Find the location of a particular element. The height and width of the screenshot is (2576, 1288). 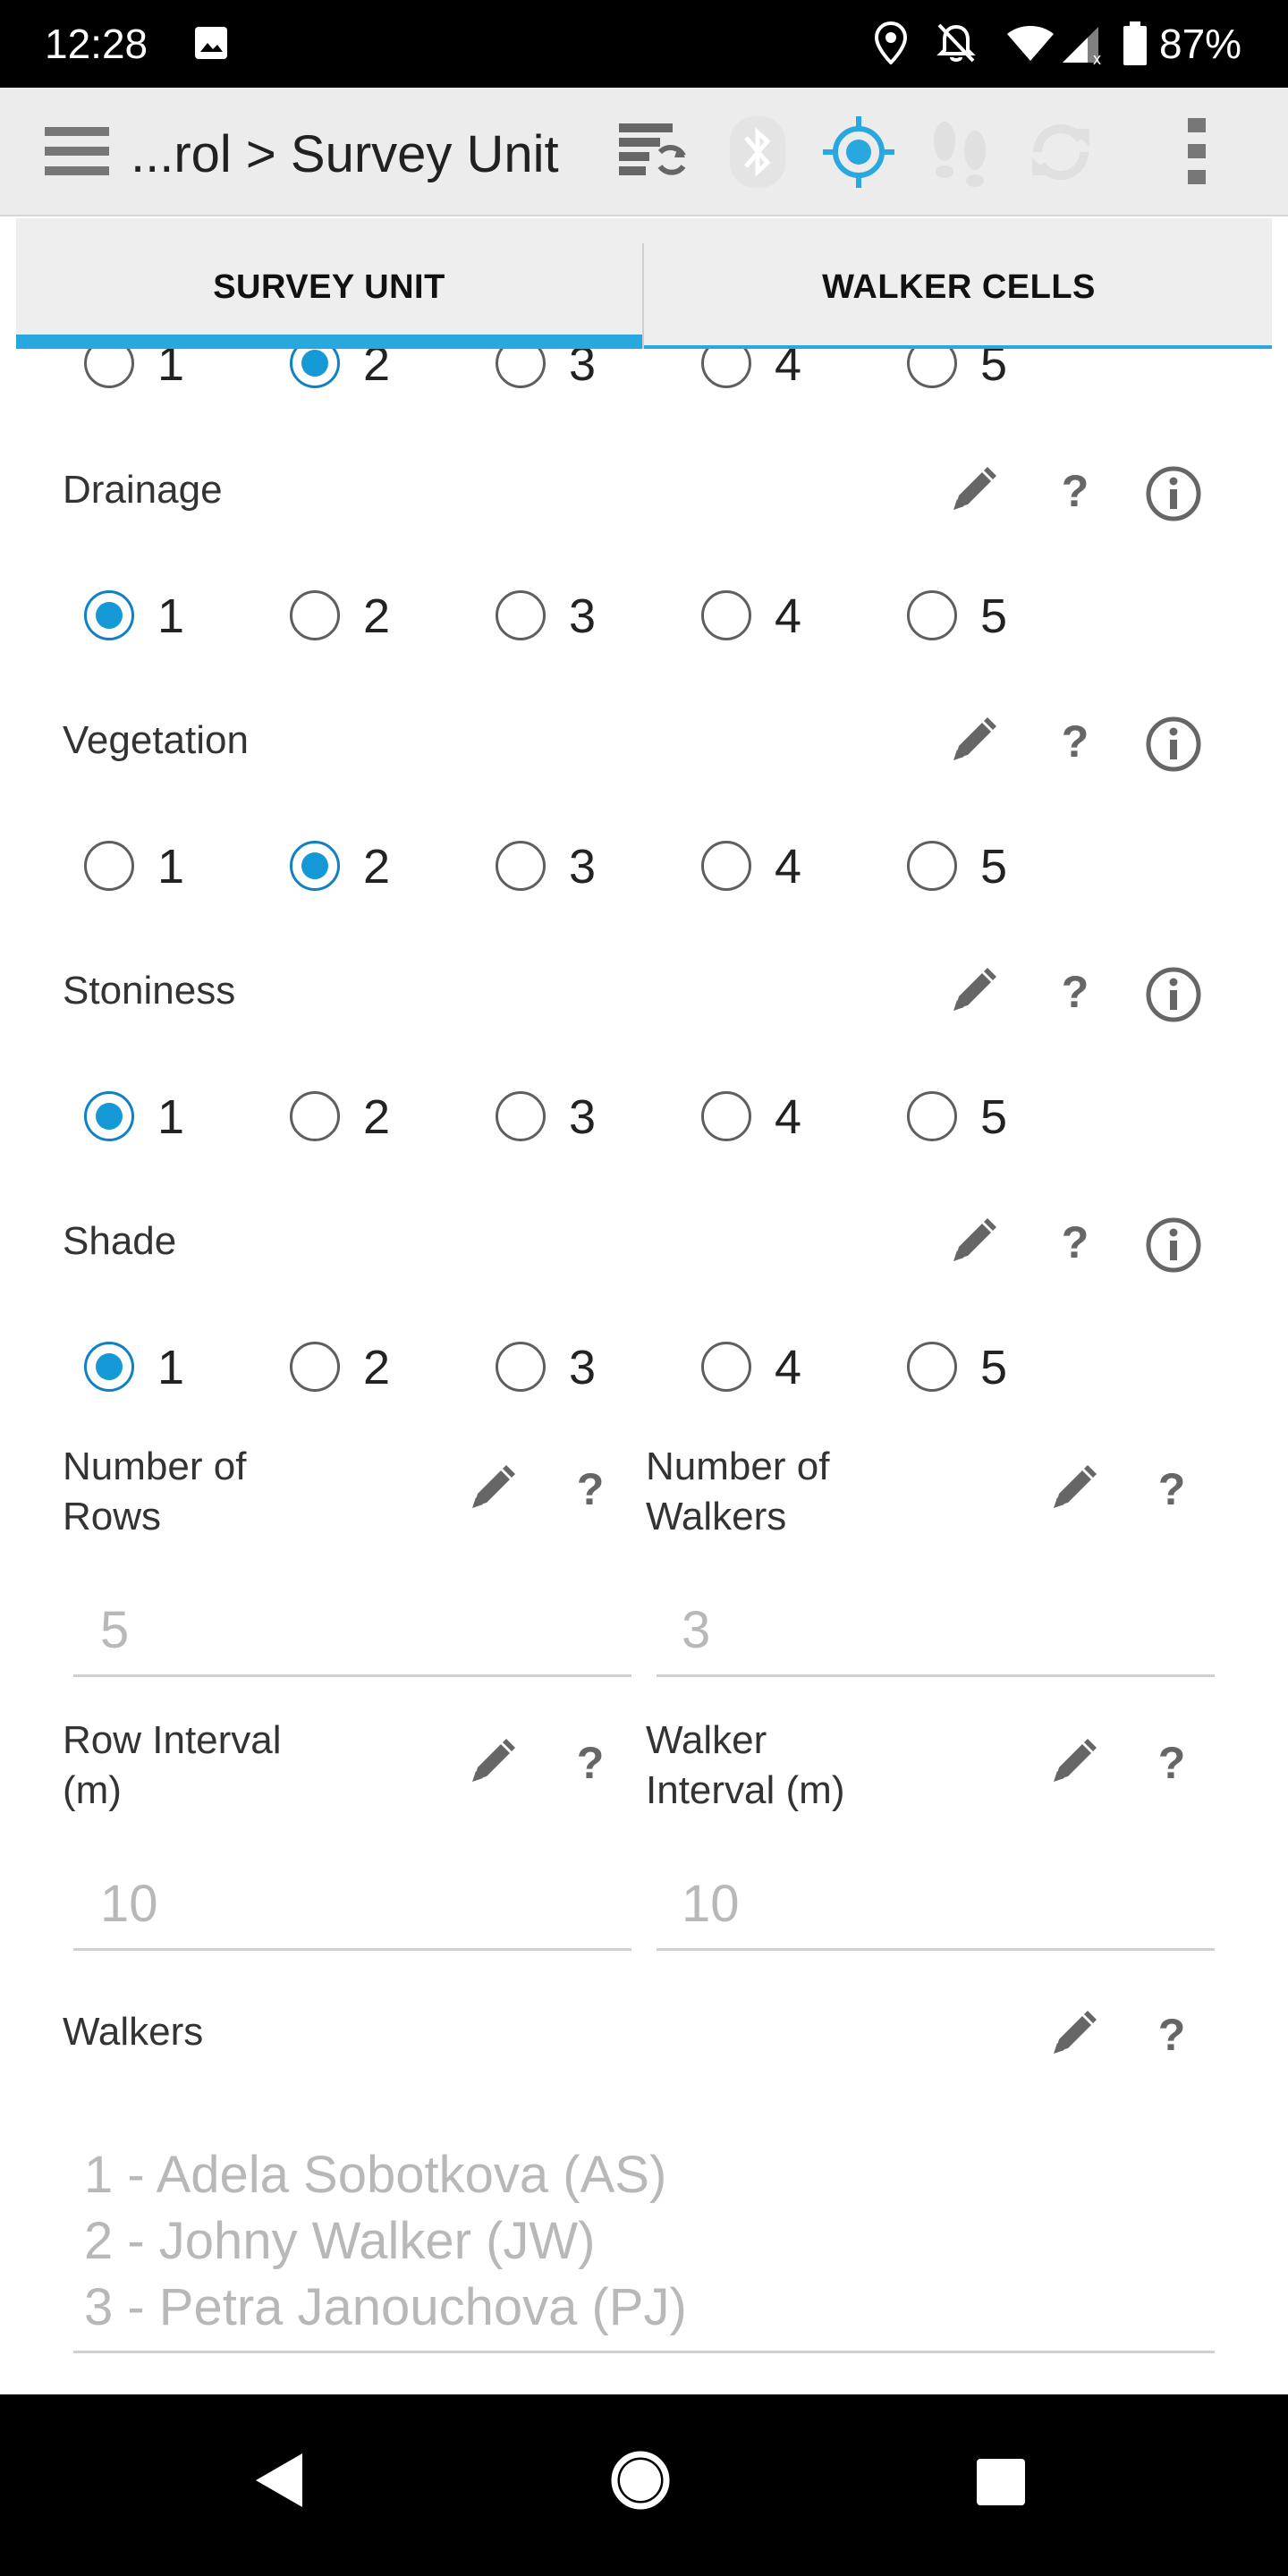

track-icon is located at coordinates (961, 154).